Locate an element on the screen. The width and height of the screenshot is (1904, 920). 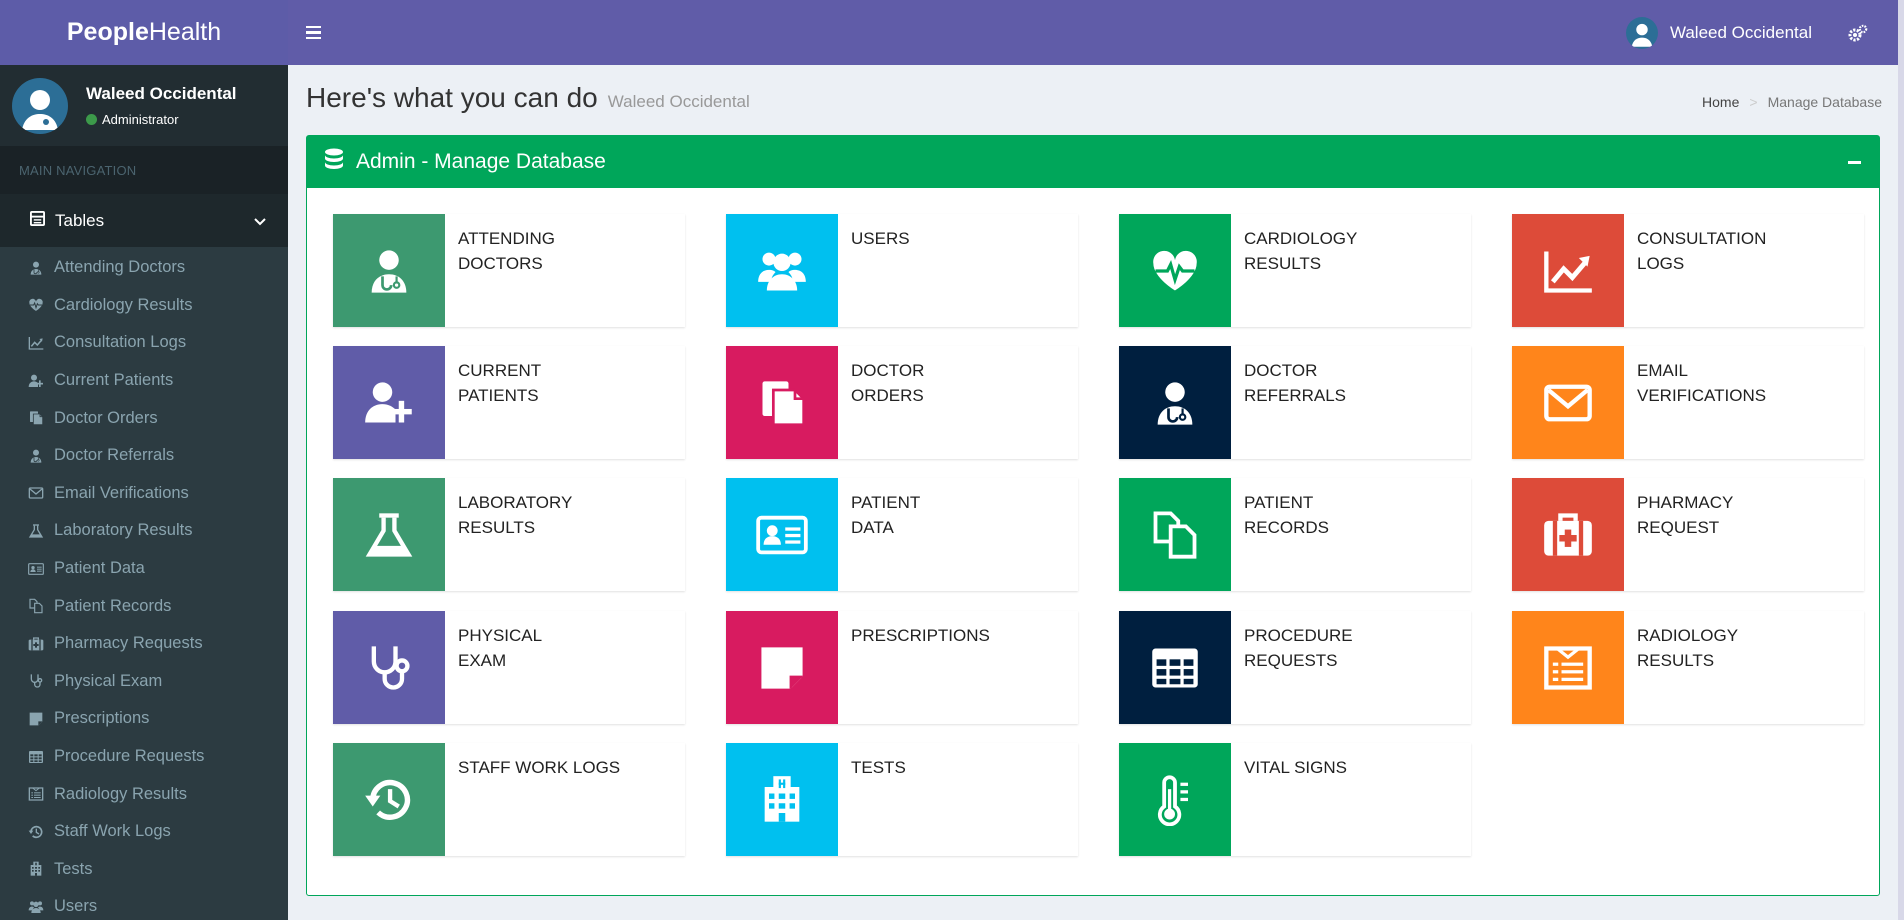
sidebar-item-label: Patient Data is located at coordinates (99, 568).